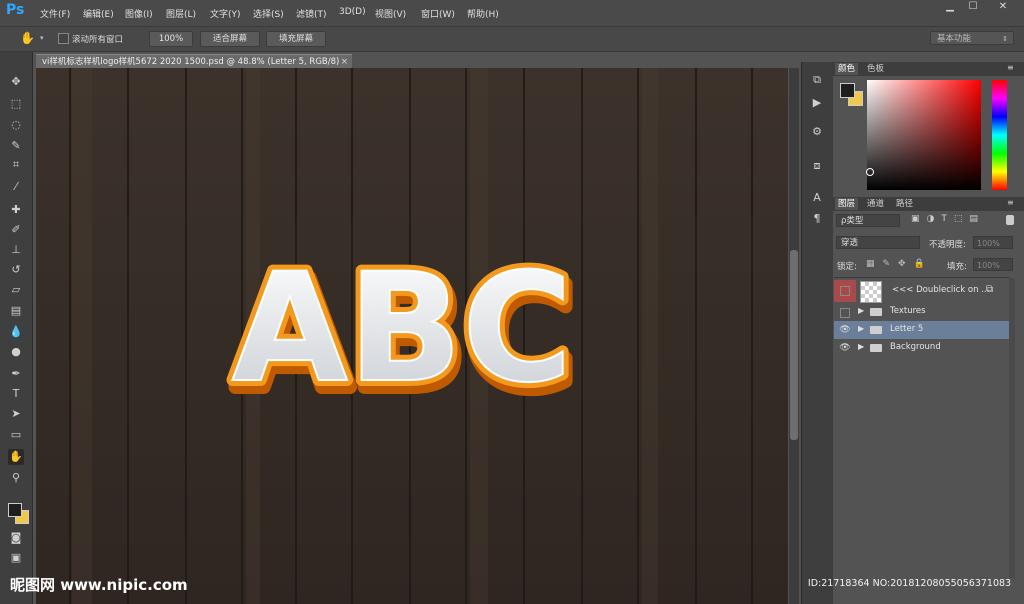 The width and height of the screenshot is (1024, 604). What do you see at coordinates (16, 146) in the screenshot?
I see `quick-select-tool-icon: ✎` at bounding box center [16, 146].